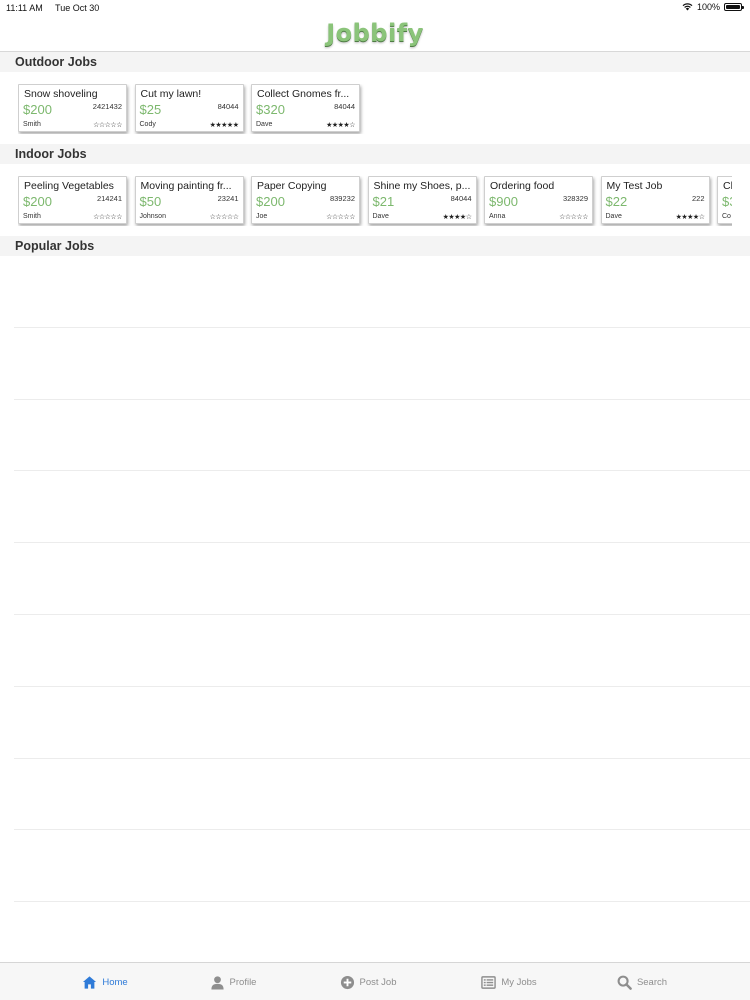 This screenshot has height=1000, width=750. I want to click on status-time: 11:11 AM, so click(24, 8).